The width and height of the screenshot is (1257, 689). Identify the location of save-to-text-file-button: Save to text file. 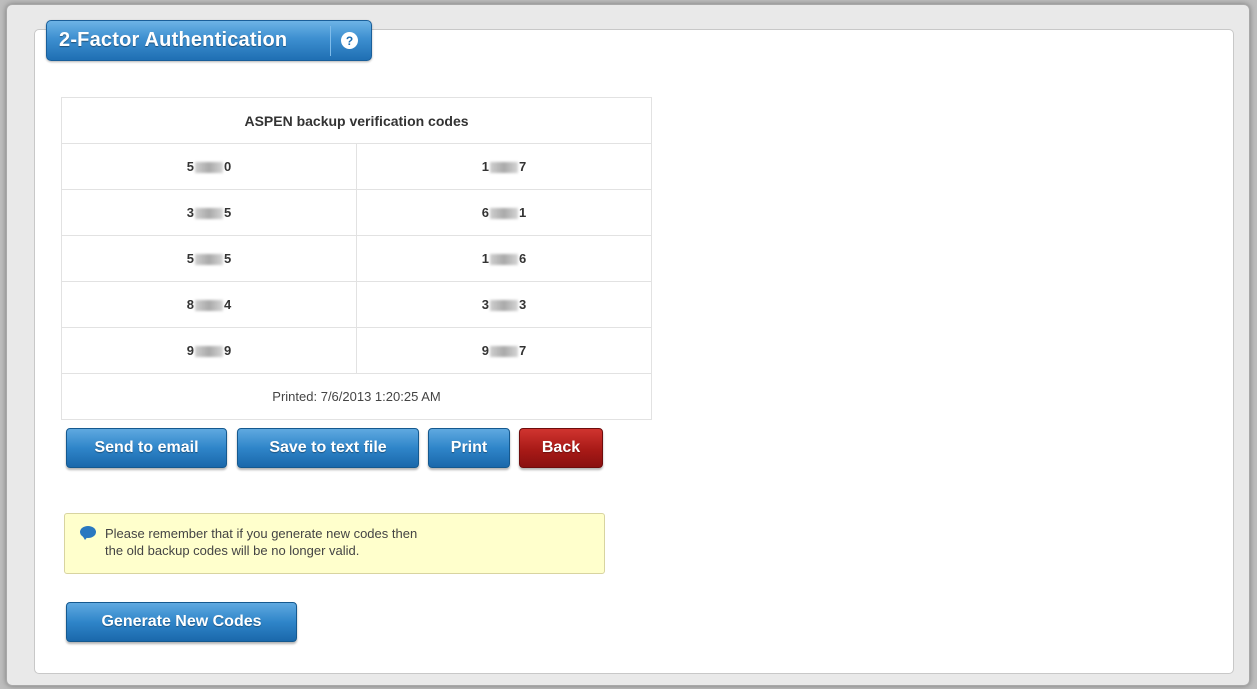
(328, 448).